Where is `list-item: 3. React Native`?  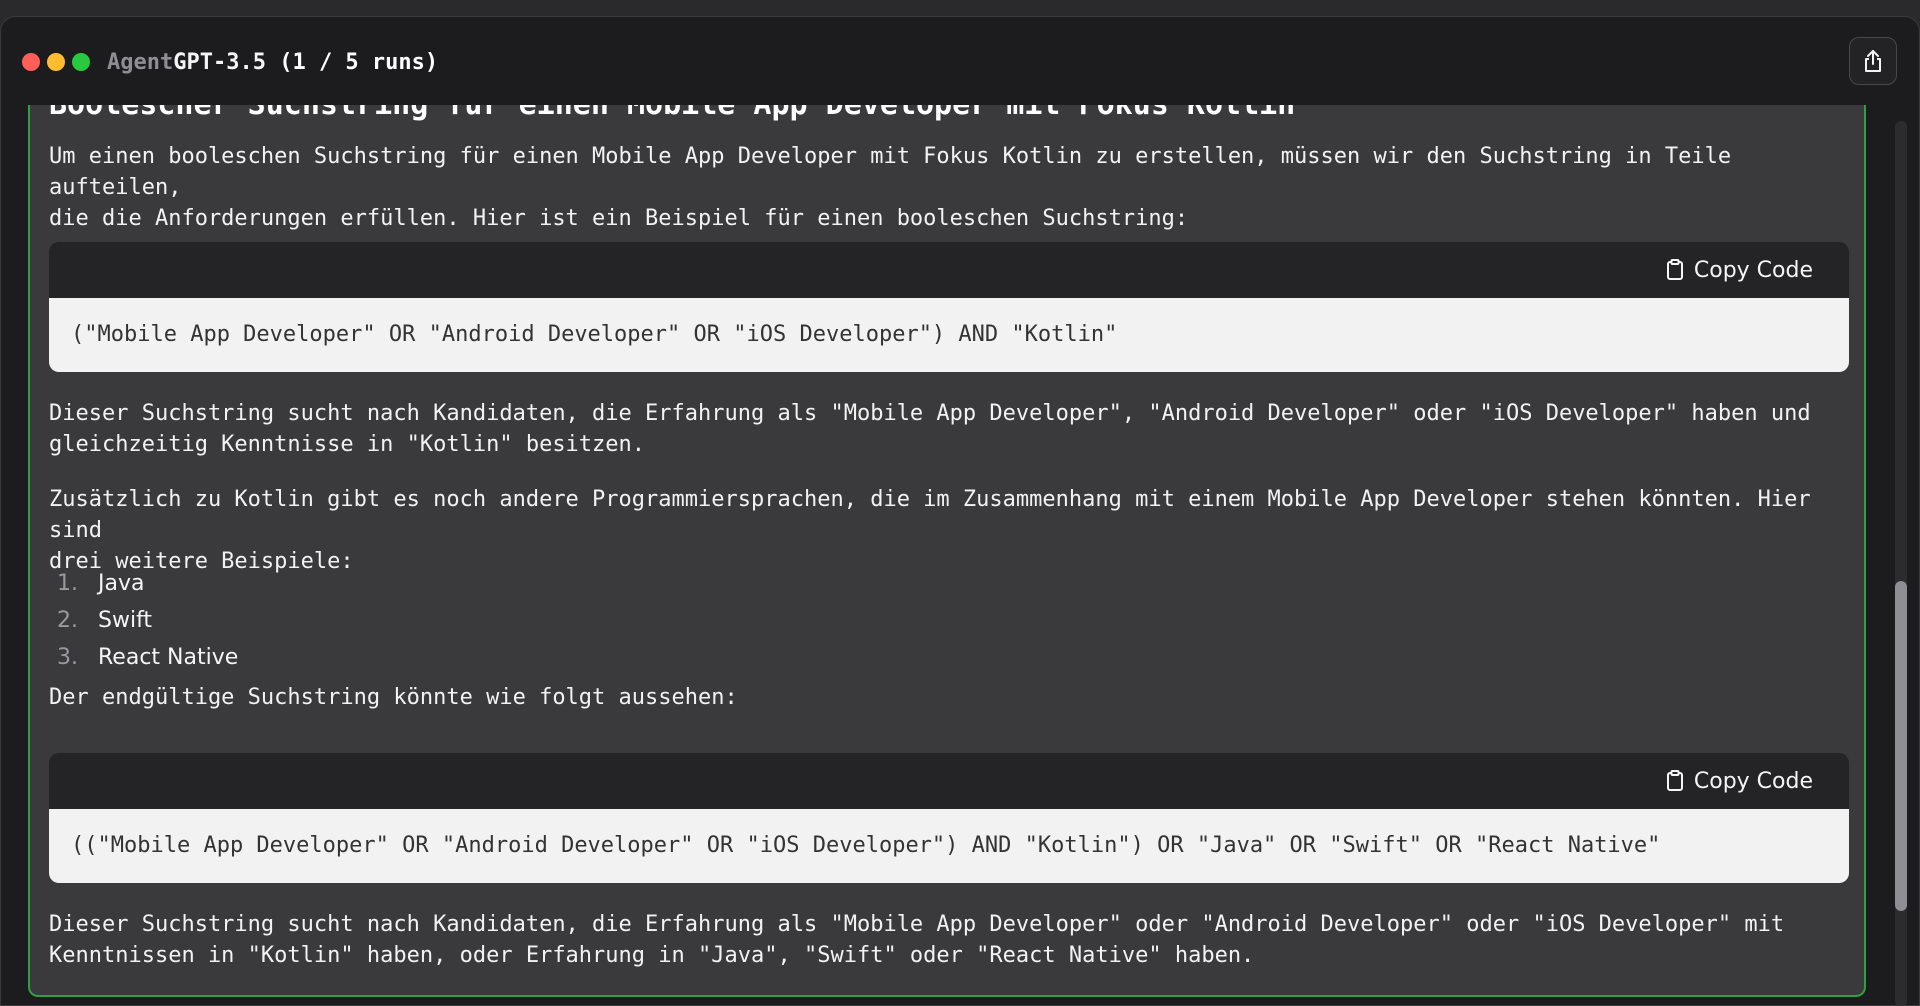 list-item: 3. React Native is located at coordinates (143, 657).